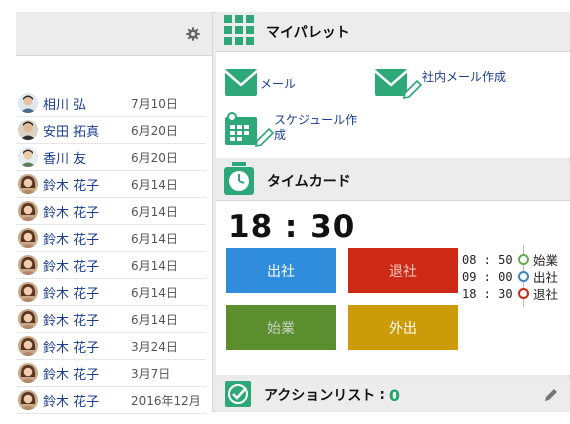 This screenshot has height=424, width=570. What do you see at coordinates (292, 227) in the screenshot?
I see `current-time: 18 : 30` at bounding box center [292, 227].